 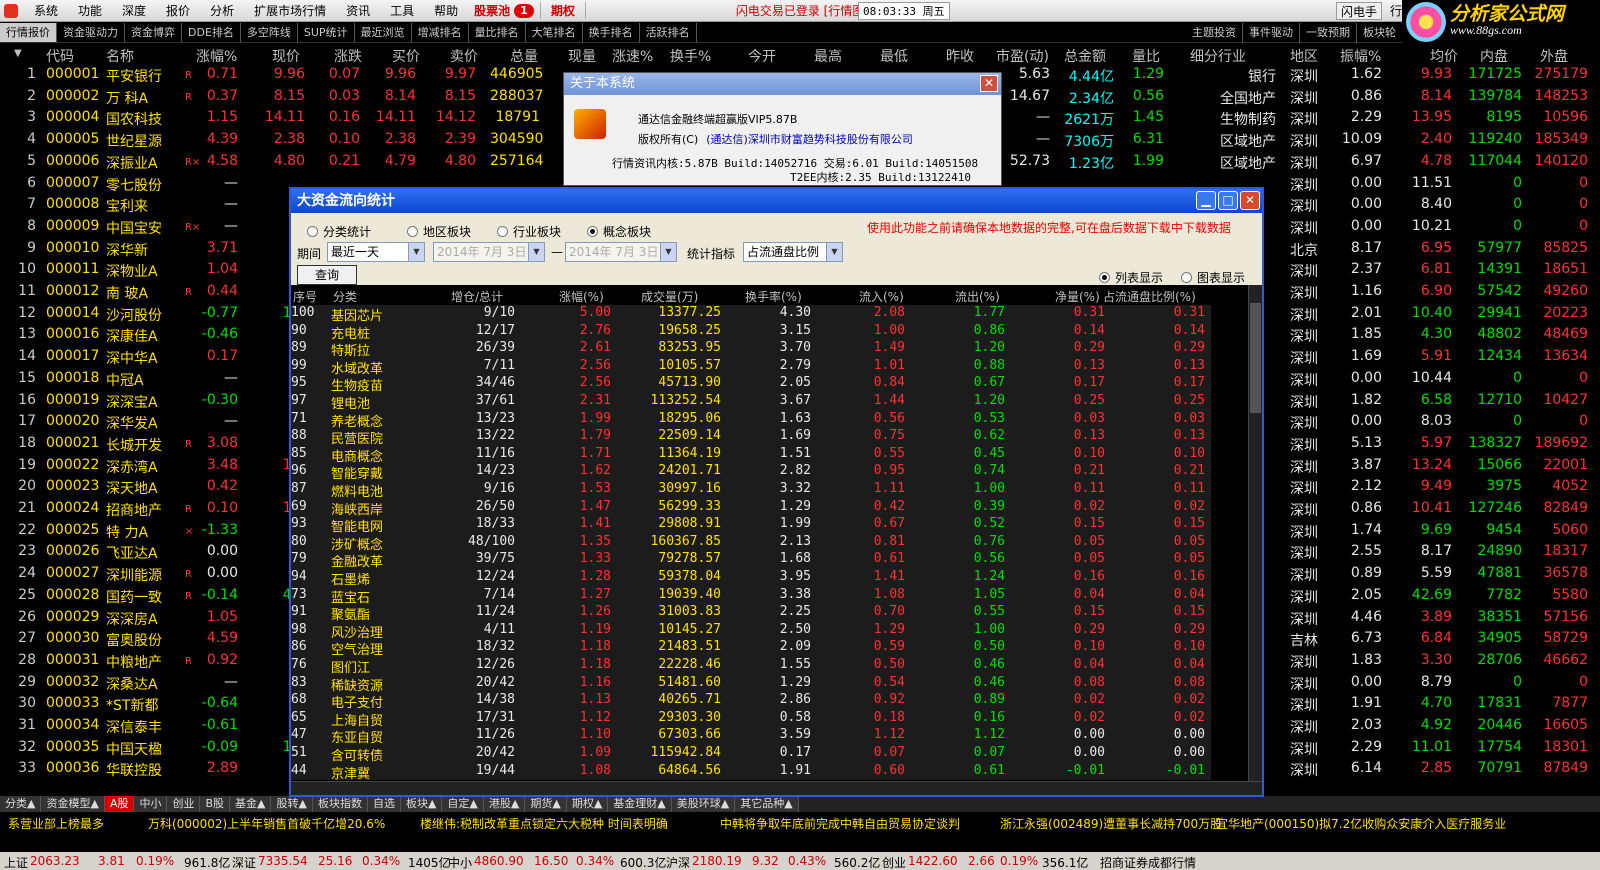 What do you see at coordinates (327, 275) in the screenshot?
I see `query-button: 查询` at bounding box center [327, 275].